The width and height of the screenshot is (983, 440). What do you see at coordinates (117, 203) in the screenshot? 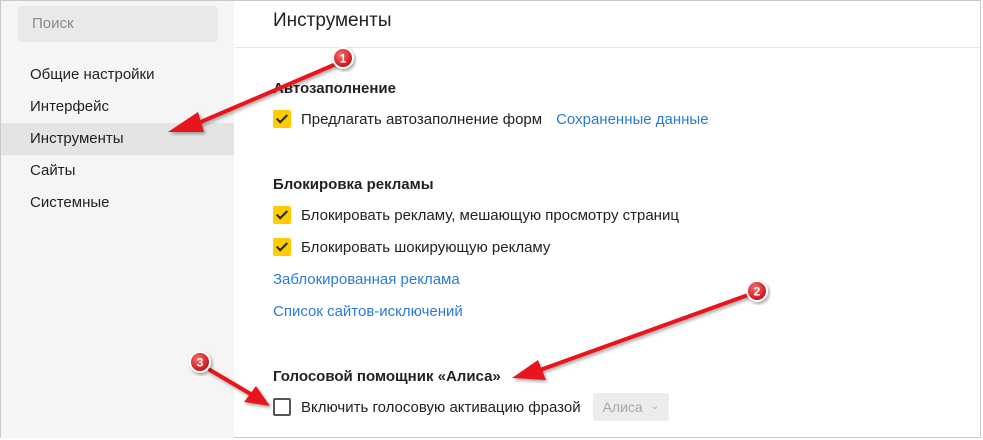
I see `sidebar-item-system: Системные` at bounding box center [117, 203].